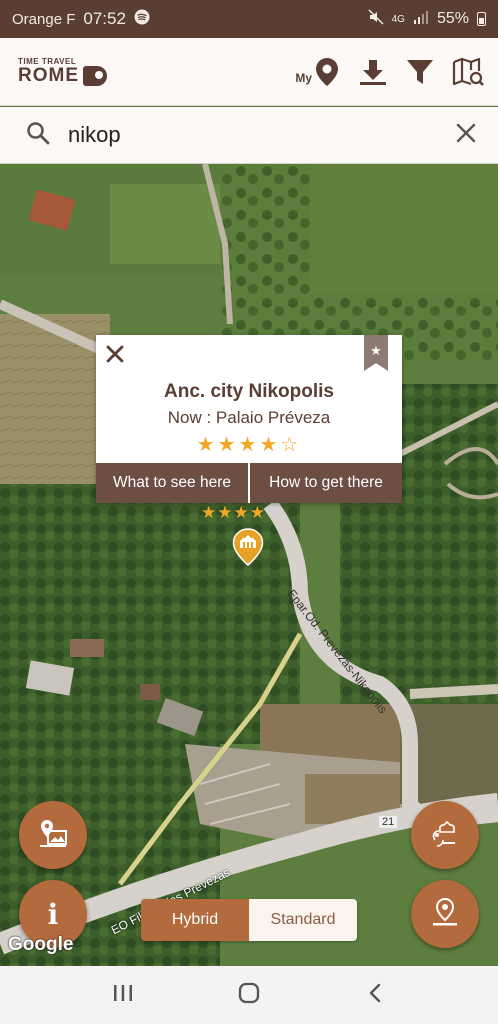 This screenshot has height=1024, width=498. I want to click on site-marker-icon, so click(248, 547).